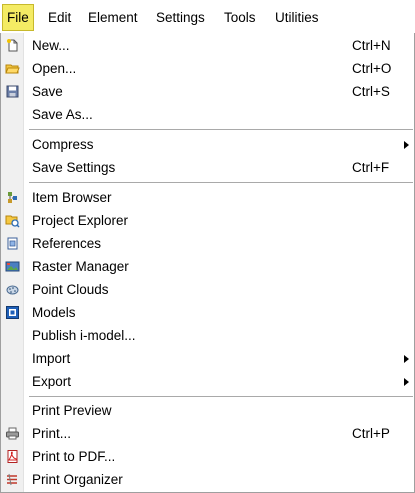  I want to click on menu-element: Element, so click(113, 17).